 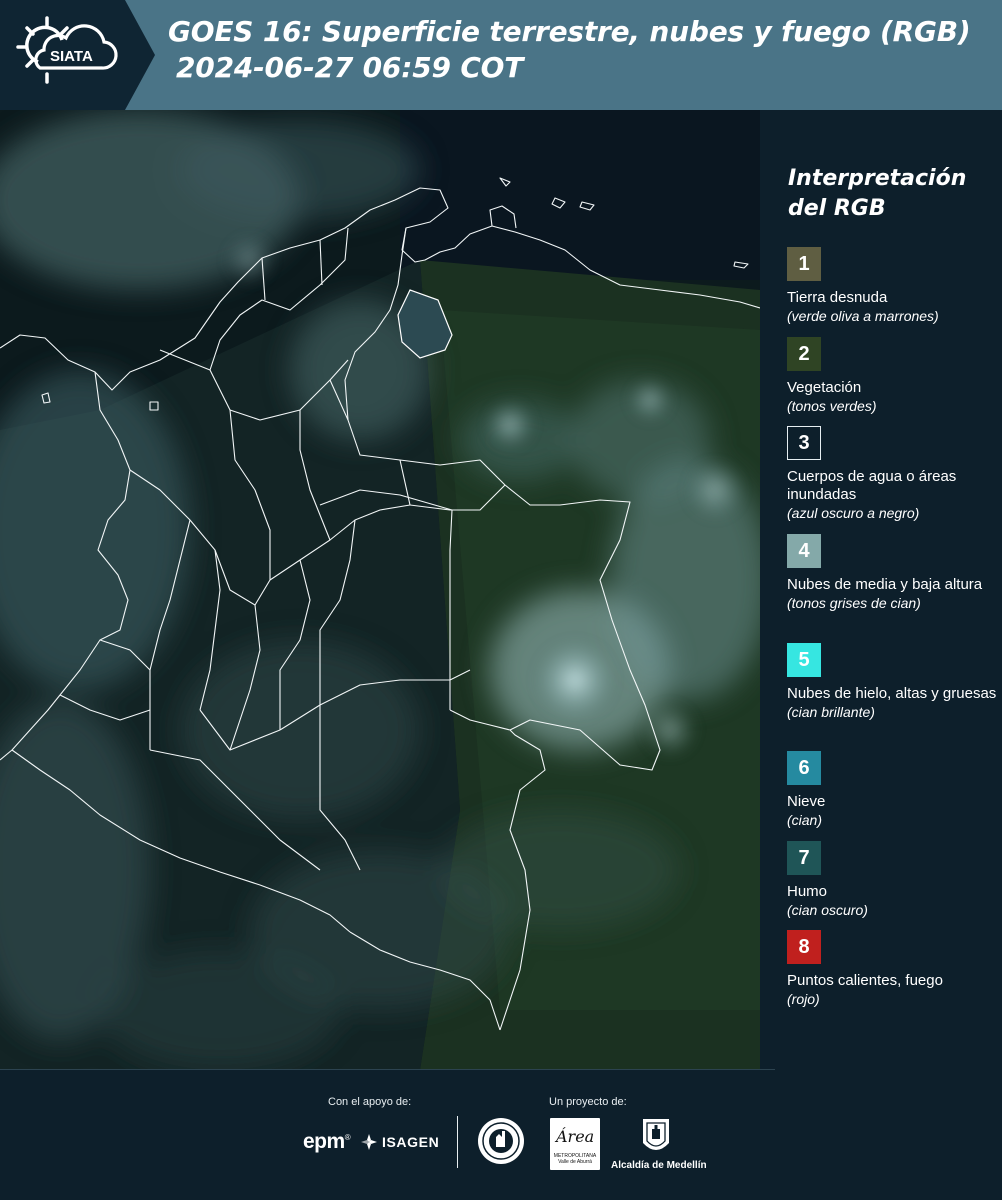 I want to click on legend-label: Vegetación, so click(x=824, y=387).